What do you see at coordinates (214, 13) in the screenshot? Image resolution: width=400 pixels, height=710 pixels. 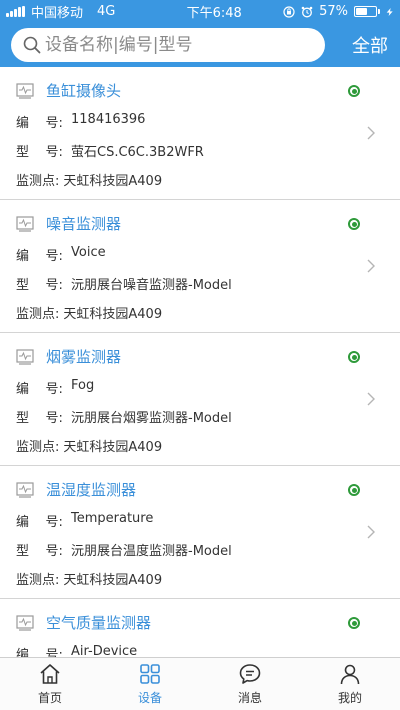 I see `clock: 下午6:48` at bounding box center [214, 13].